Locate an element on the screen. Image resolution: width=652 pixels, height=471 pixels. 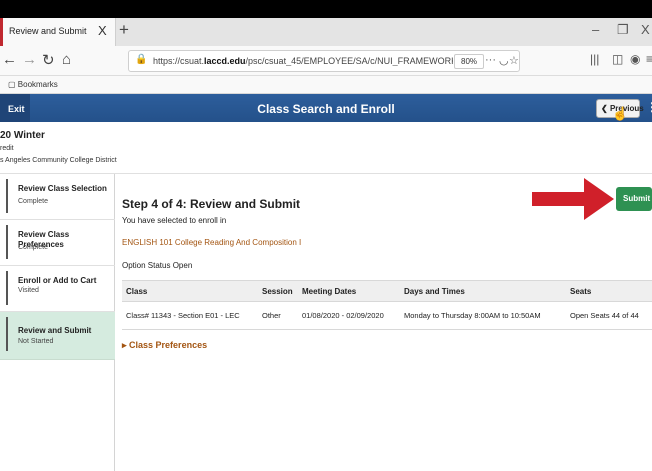
letterbox-top is located at coordinates (326, 9).